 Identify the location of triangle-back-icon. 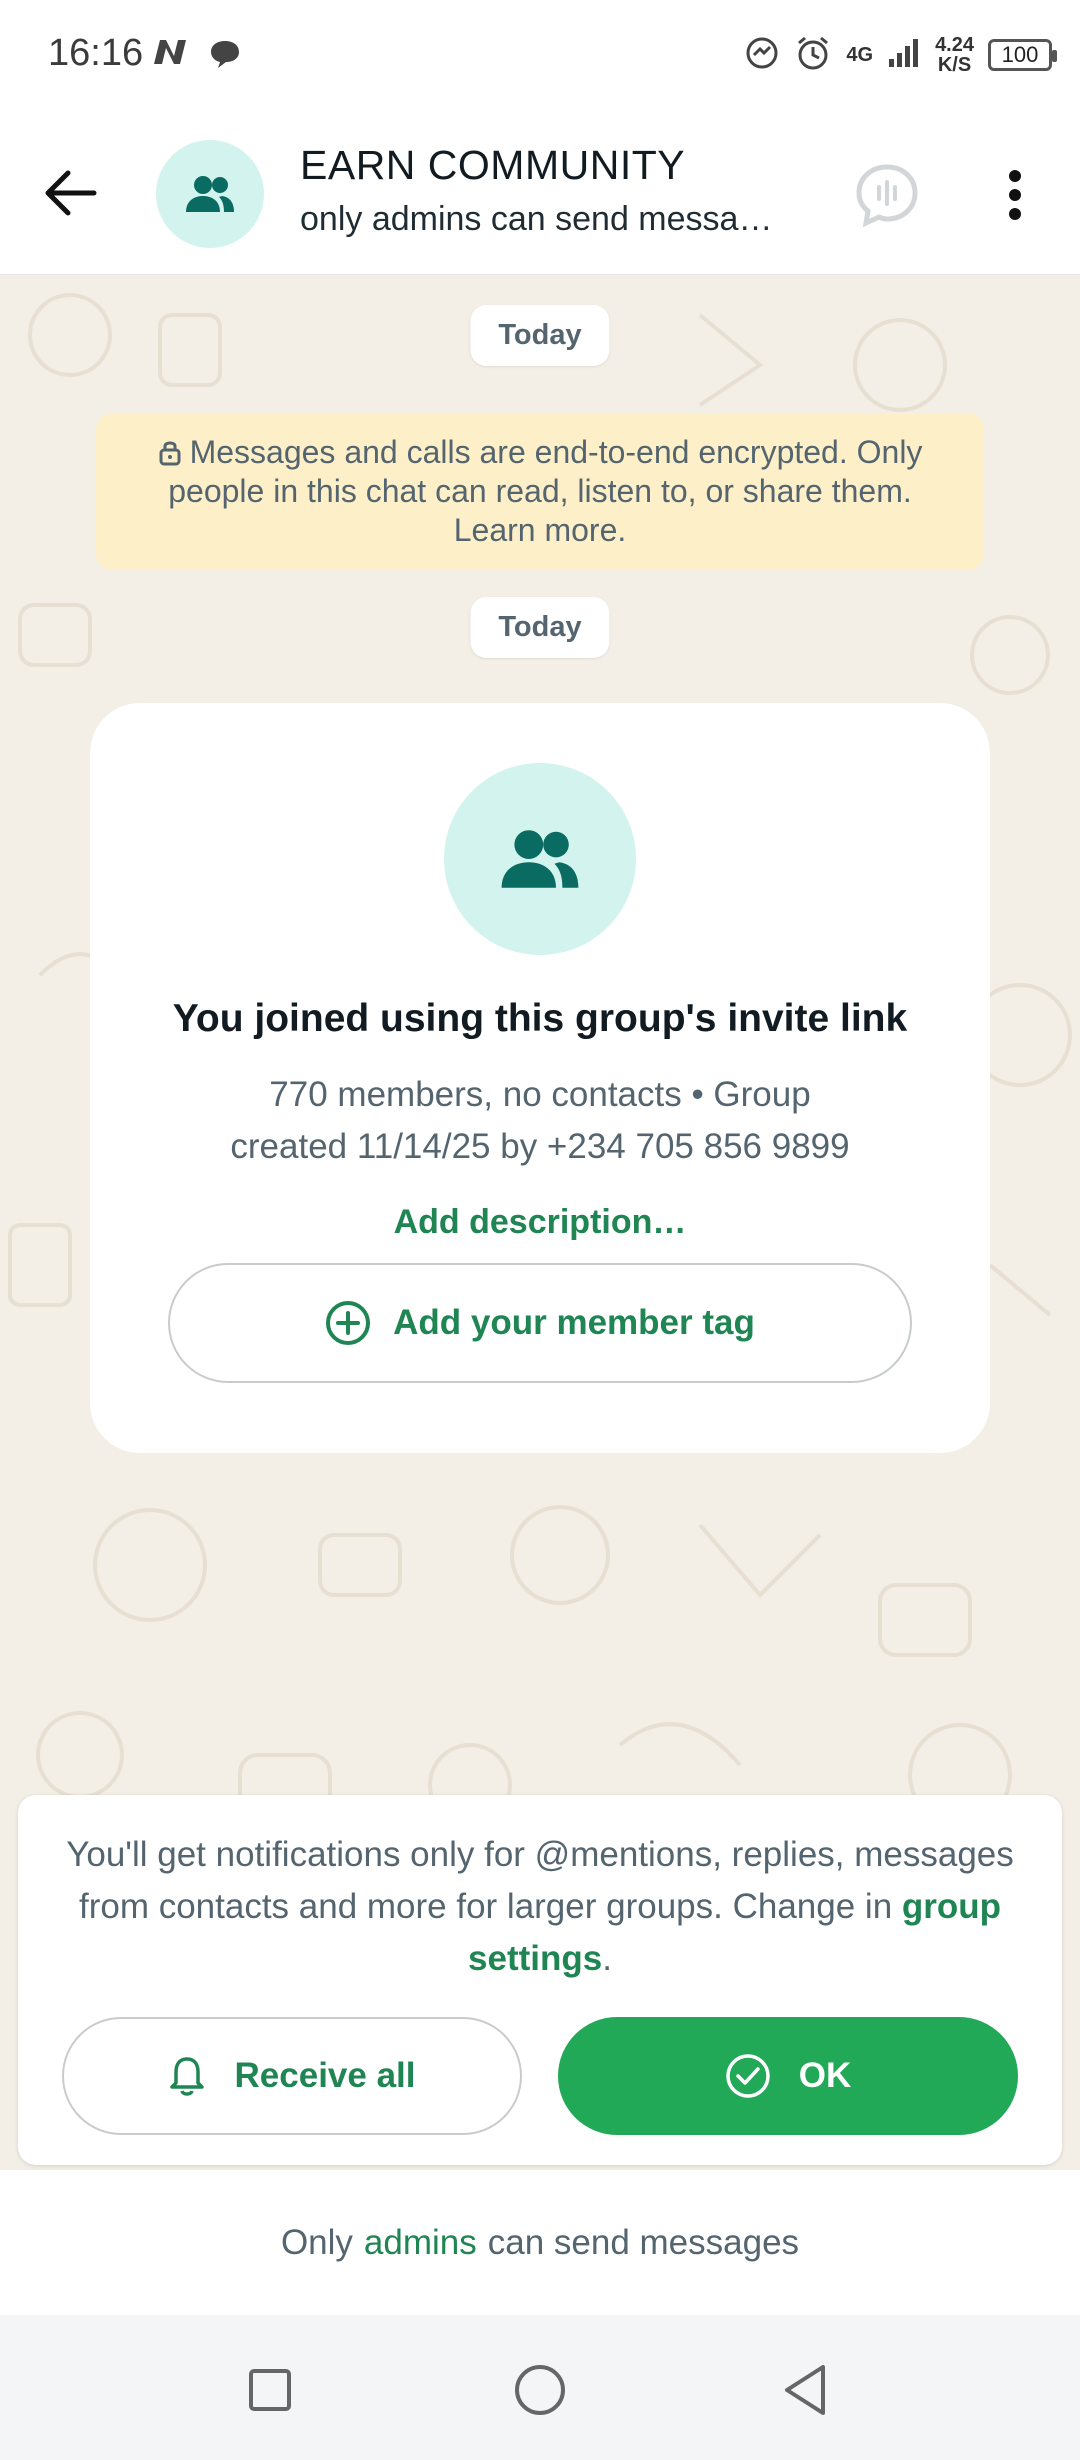
(805, 2390).